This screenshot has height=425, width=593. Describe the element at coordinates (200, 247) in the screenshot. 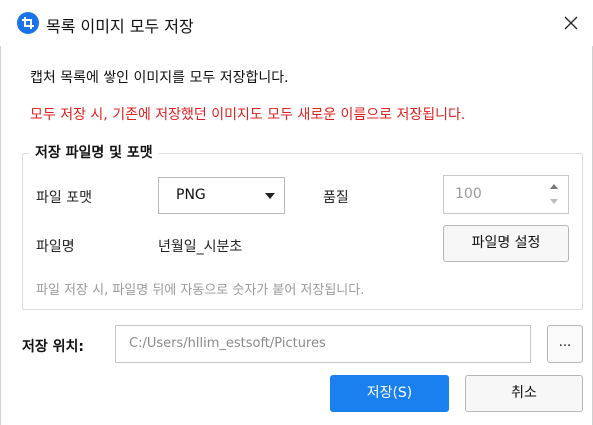

I see `filename-value: 년월일_시분초` at that location.